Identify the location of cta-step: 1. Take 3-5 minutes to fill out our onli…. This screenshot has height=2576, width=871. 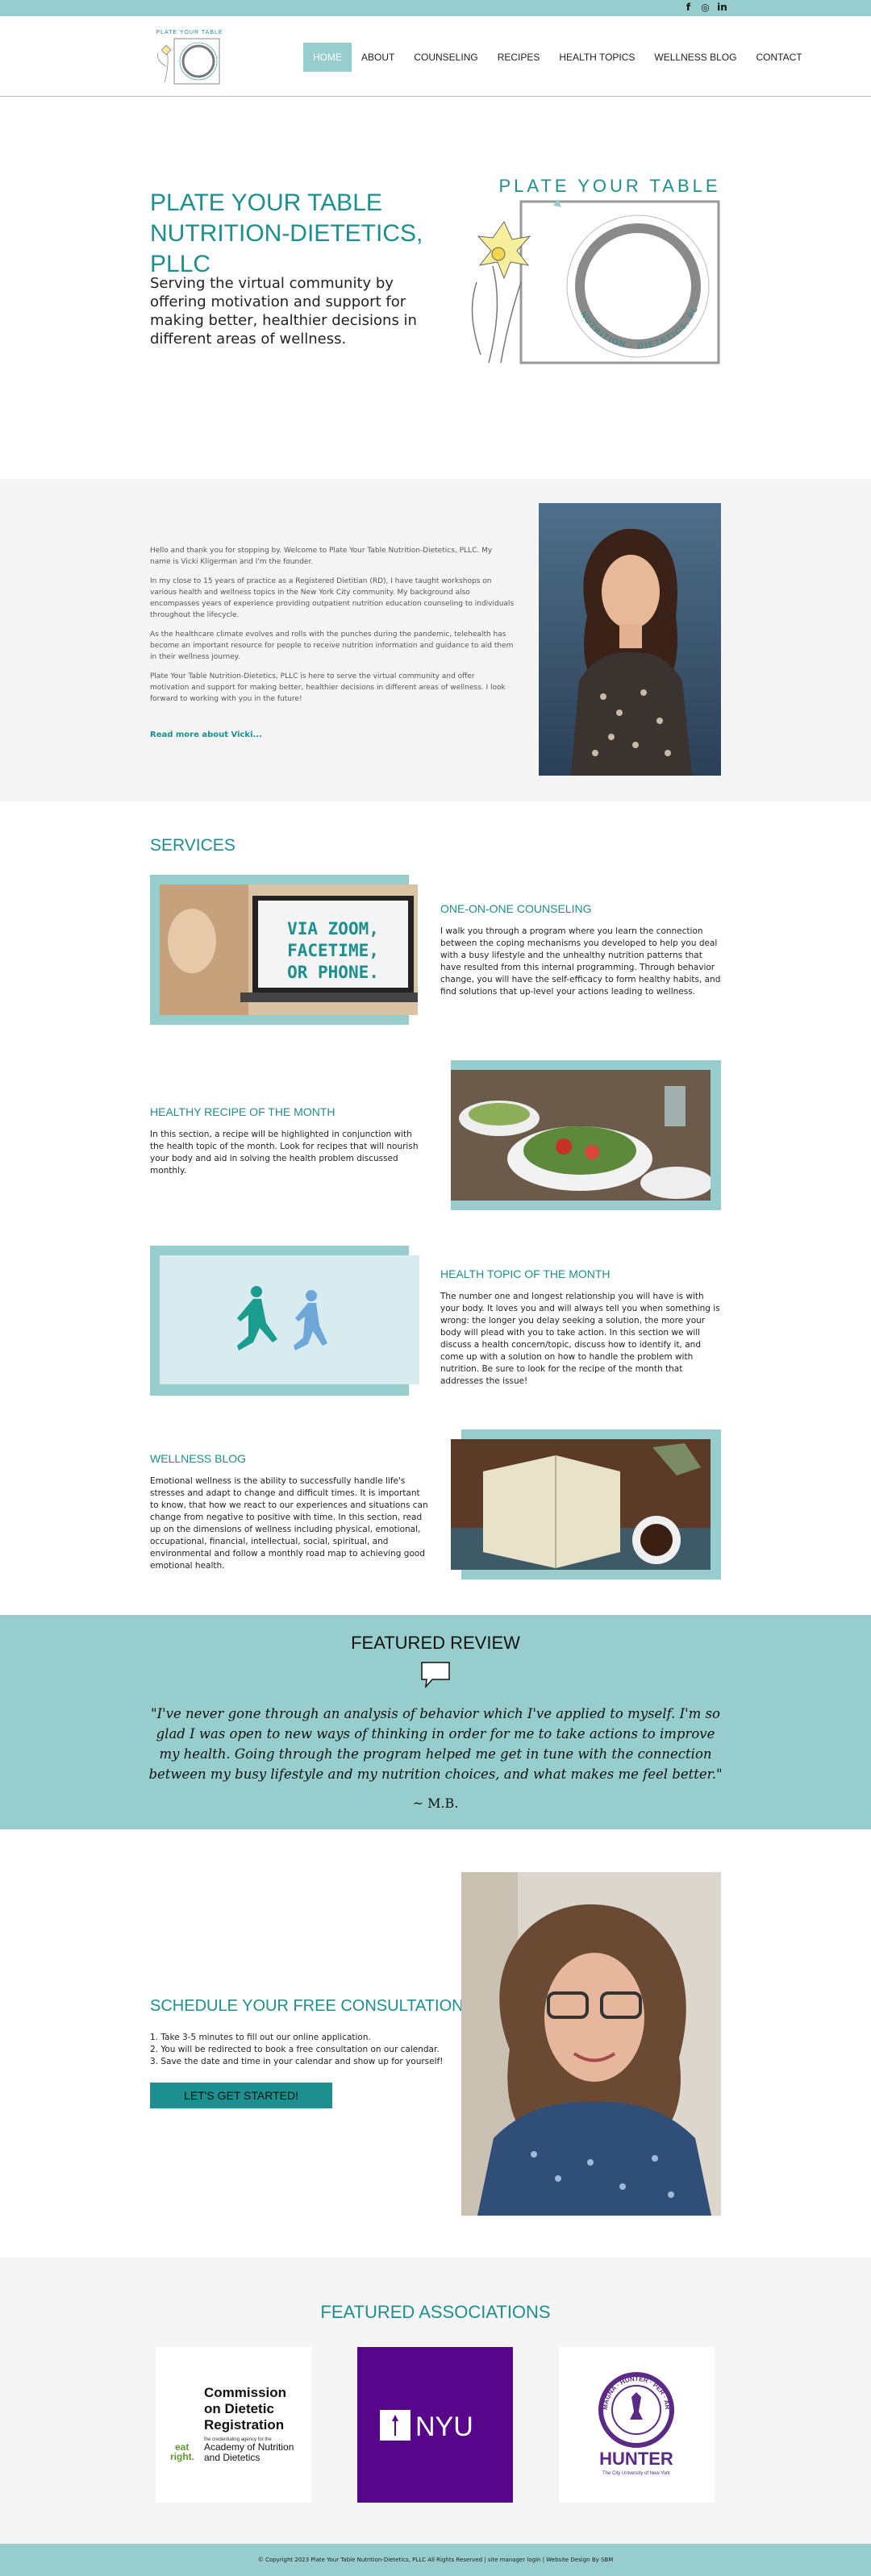
(260, 2037).